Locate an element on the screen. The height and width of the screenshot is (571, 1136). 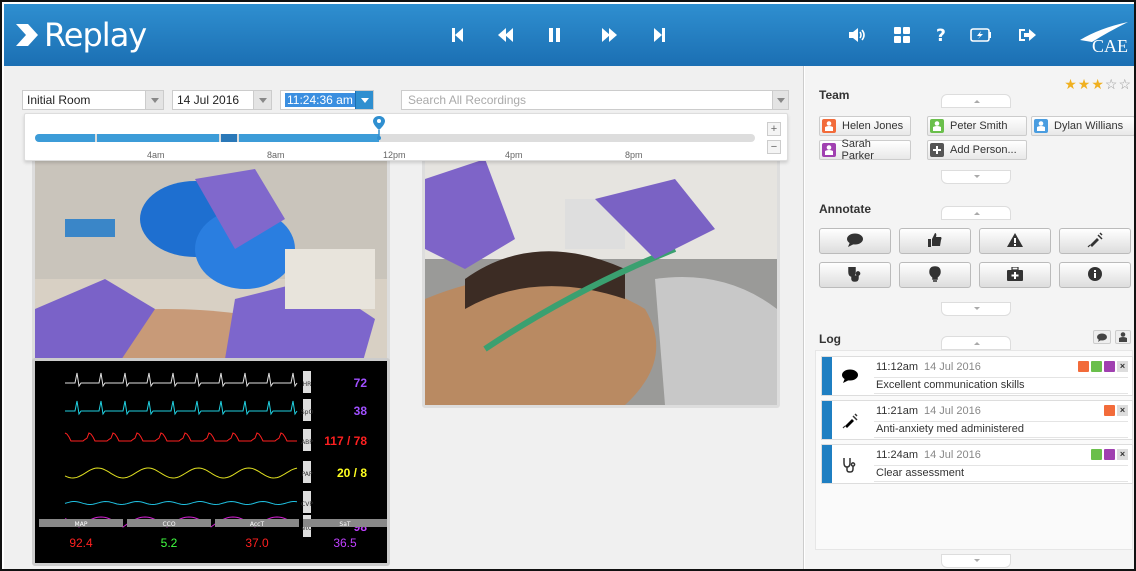
fast-forward-button is located at coordinates (610, 35).